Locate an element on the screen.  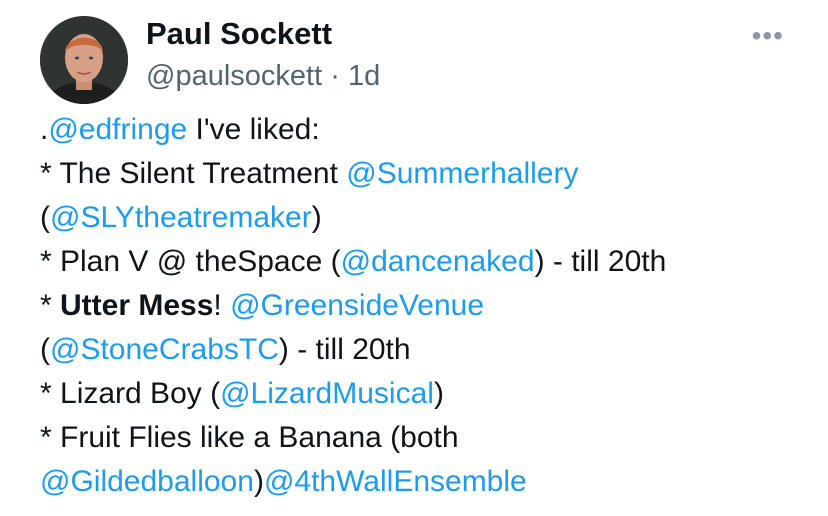
tweet-line: (@SLYtheatremaker) is located at coordinates (430, 218).